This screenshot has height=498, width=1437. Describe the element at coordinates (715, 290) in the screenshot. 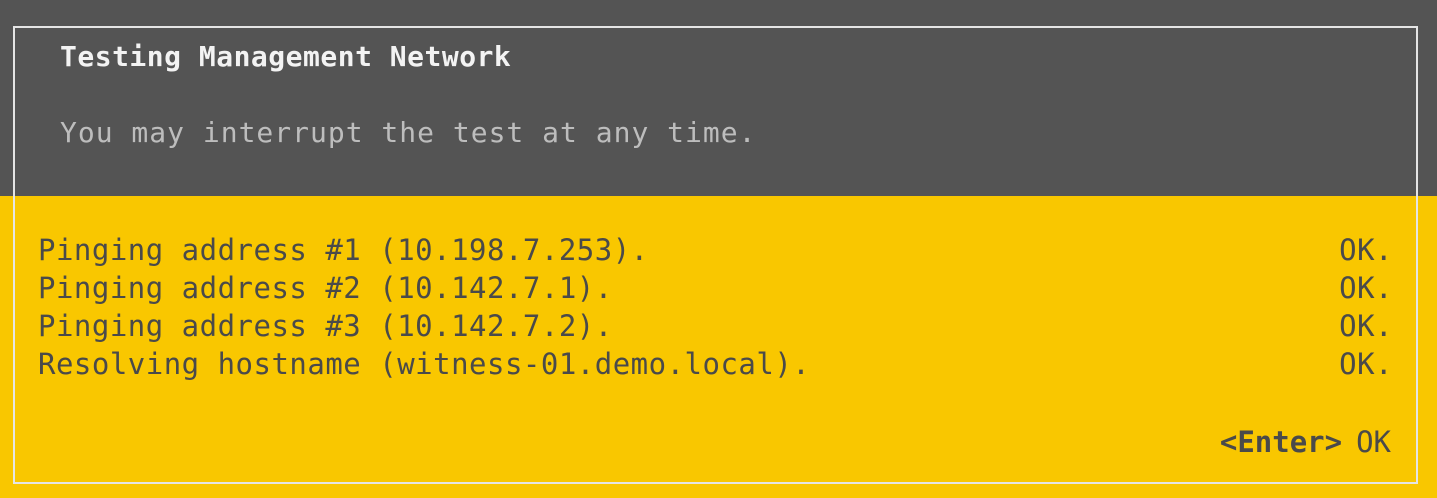

I see `result-row: Pinging address #2 (10.142.7.1). OK.` at that location.